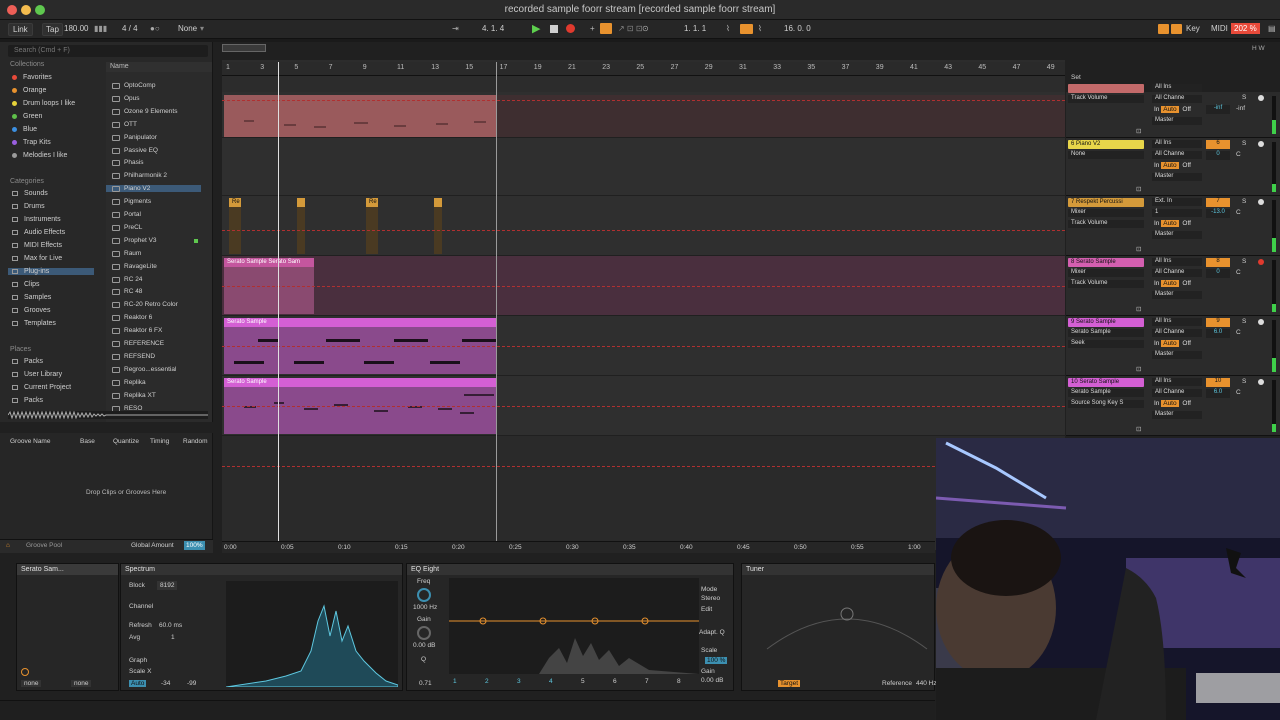 The image size is (1280, 720). Describe the element at coordinates (278, 307) in the screenshot. I see `playhead` at that location.